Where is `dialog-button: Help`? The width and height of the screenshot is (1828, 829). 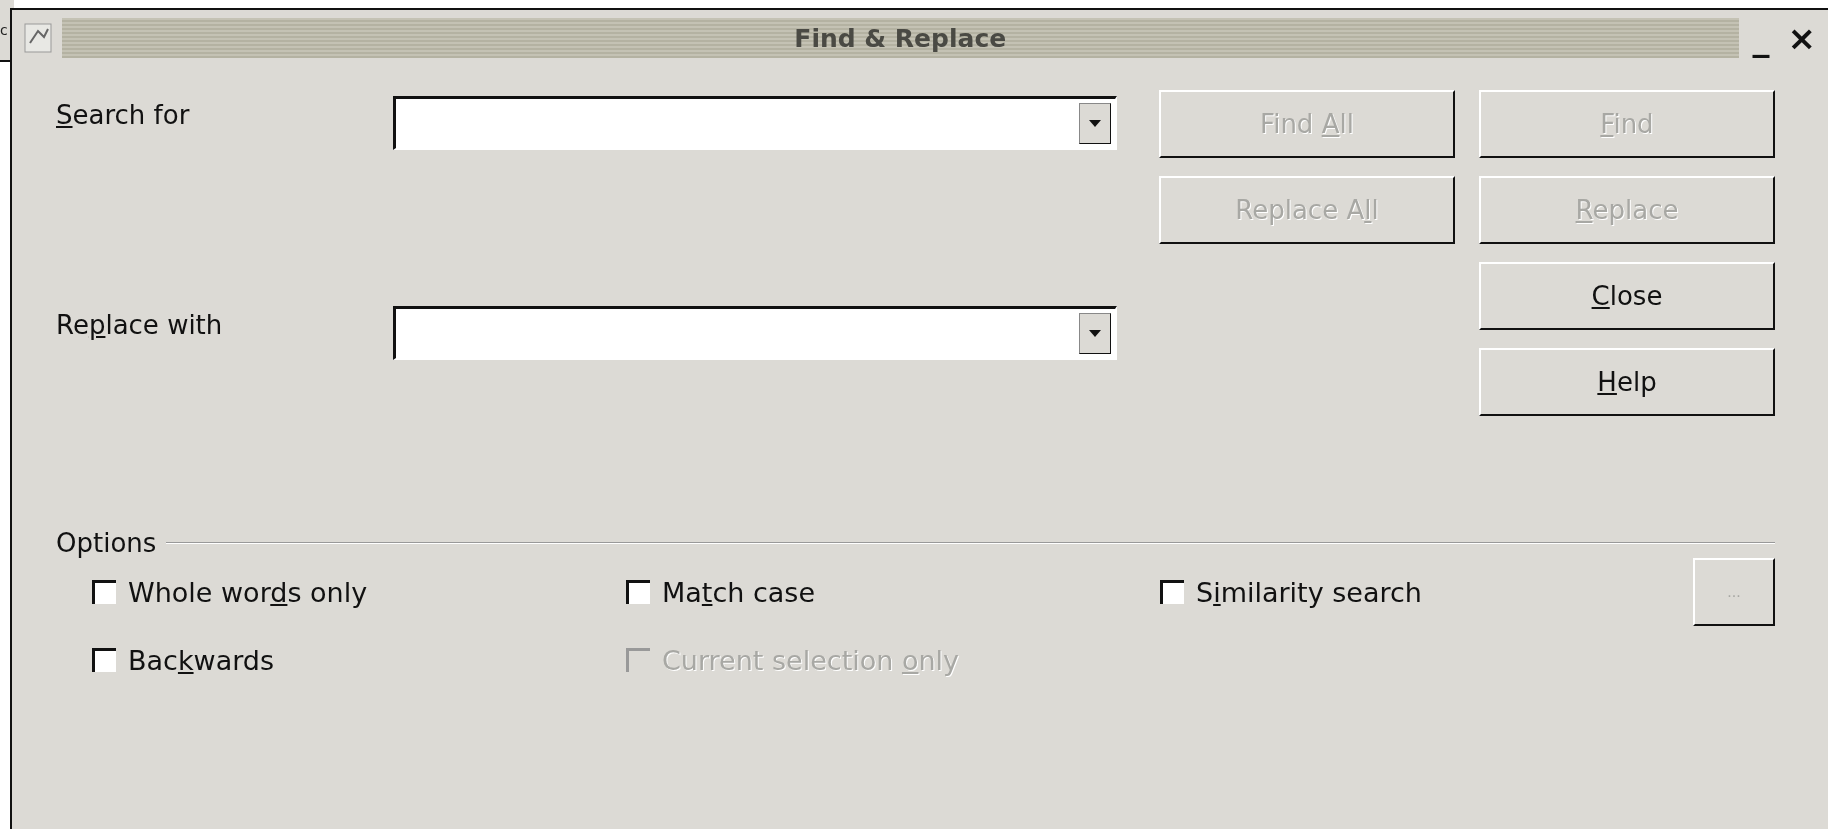 dialog-button: Help is located at coordinates (1627, 382).